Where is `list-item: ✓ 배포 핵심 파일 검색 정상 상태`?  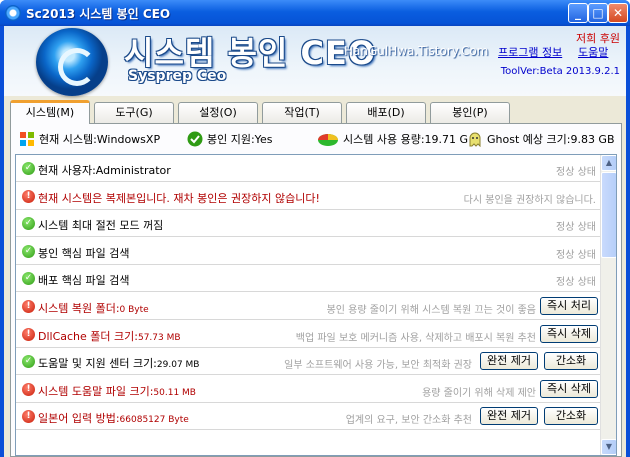 list-item: ✓ 배포 핵심 파일 검색 정상 상태 is located at coordinates (308, 278).